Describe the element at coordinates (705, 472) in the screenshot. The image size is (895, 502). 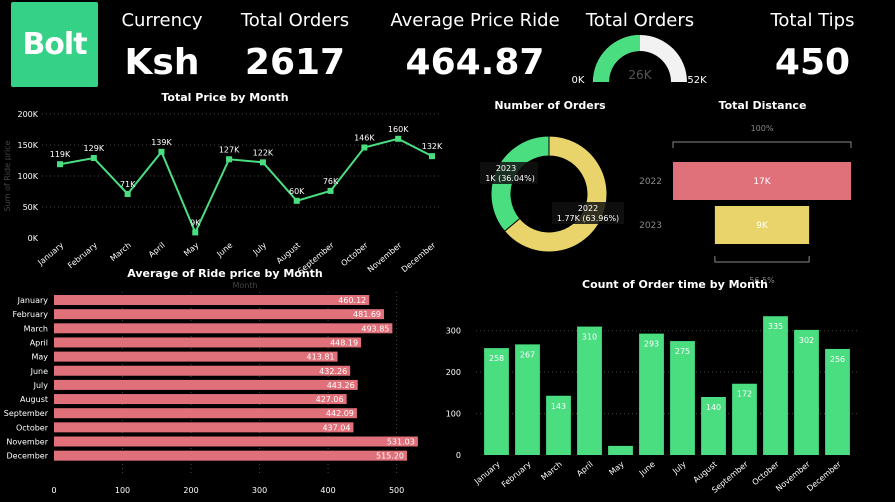
I see `x-tick-label: August` at that location.